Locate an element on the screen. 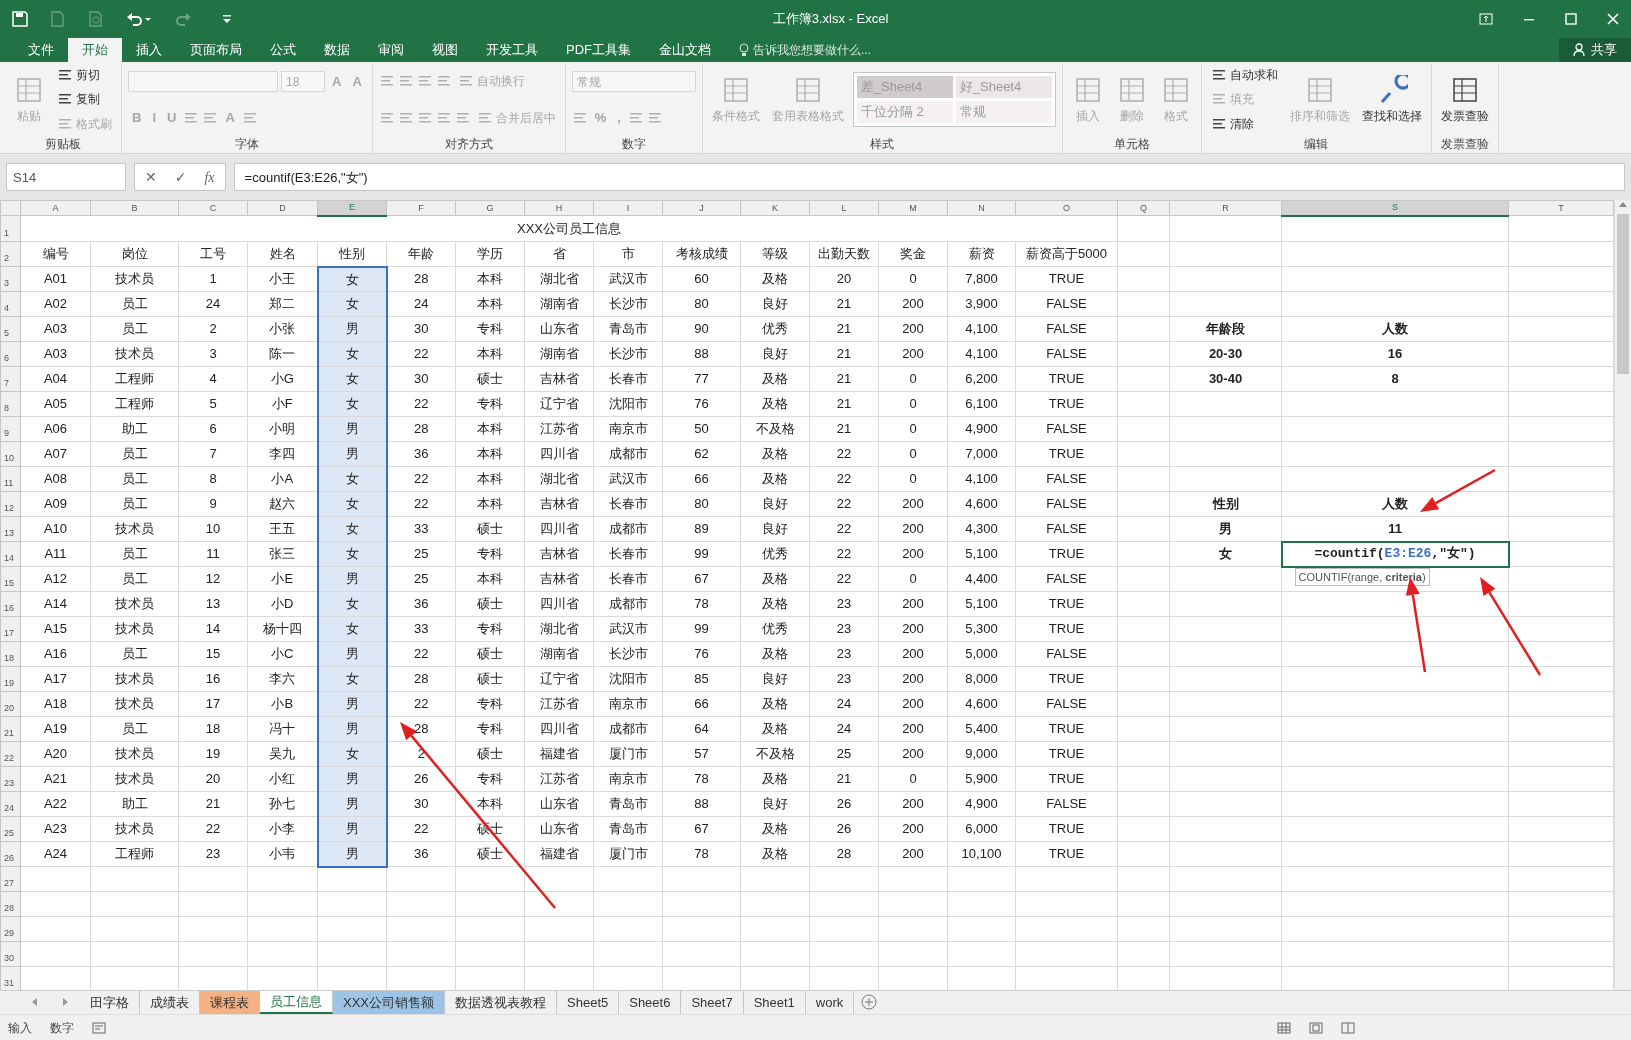 The image size is (1631, 1040). table-cell: 21 is located at coordinates (844, 304).